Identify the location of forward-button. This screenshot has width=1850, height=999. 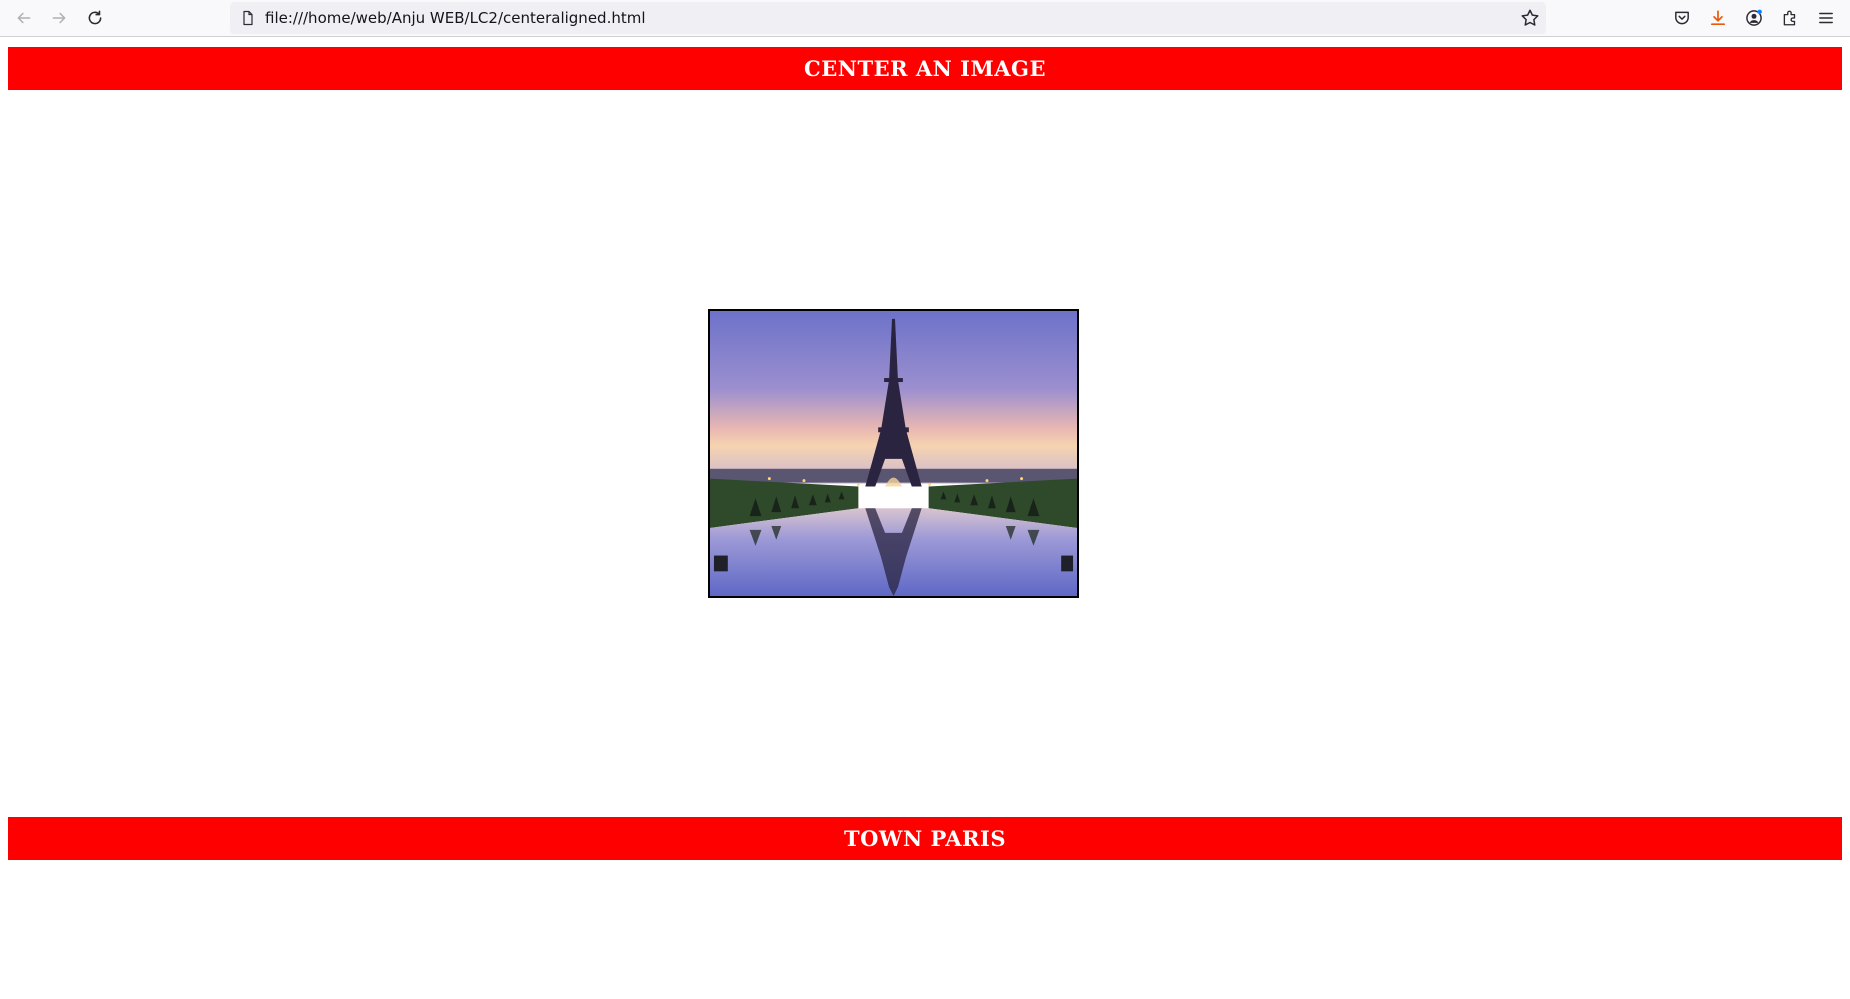
(59, 18).